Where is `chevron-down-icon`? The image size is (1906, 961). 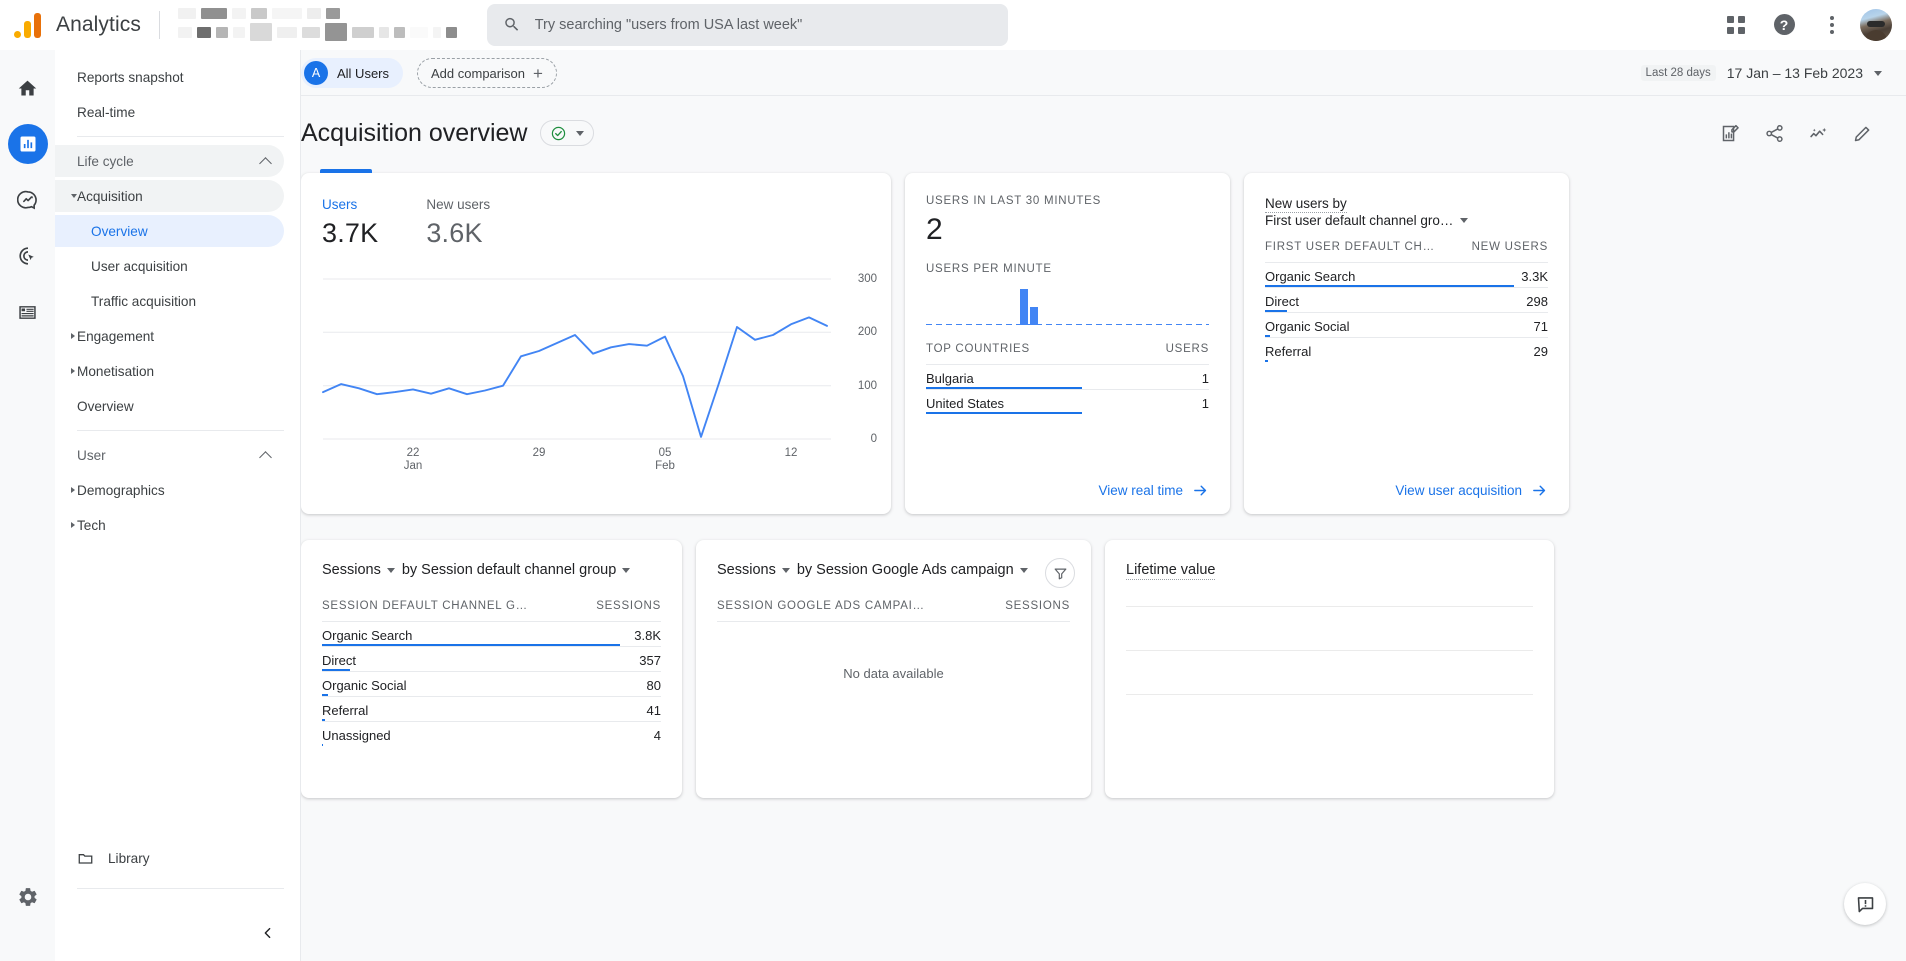 chevron-down-icon is located at coordinates (1023, 570).